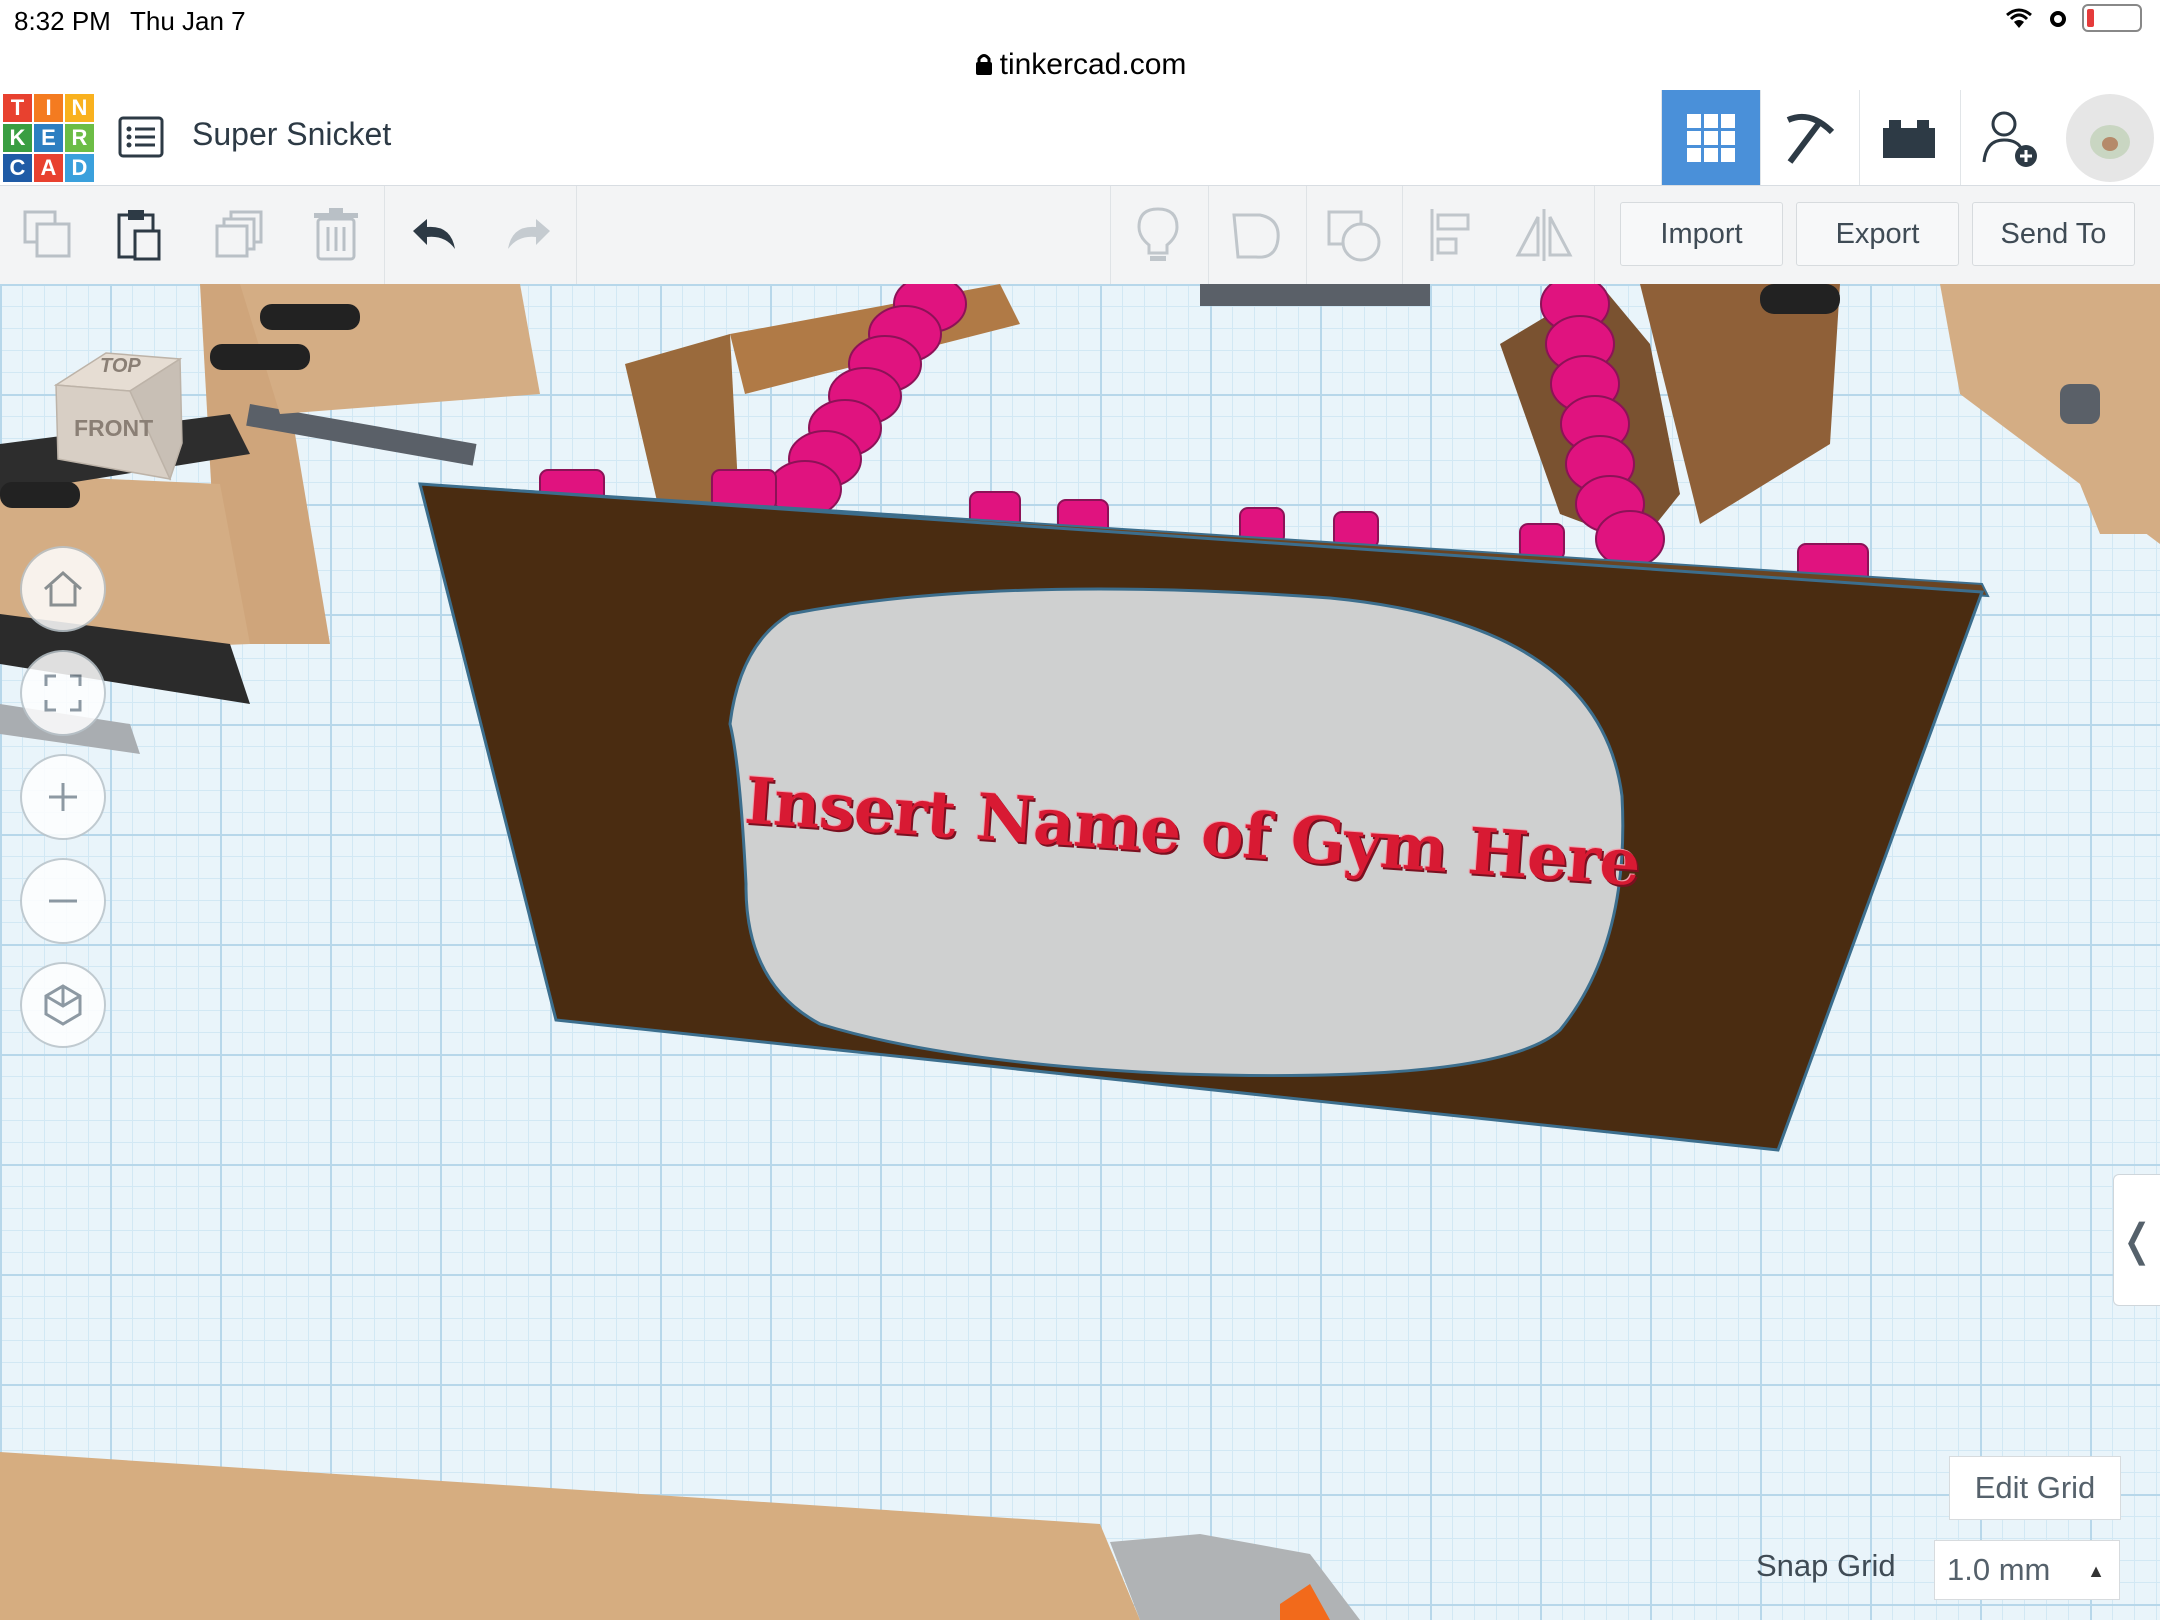 This screenshot has width=2160, height=1620. I want to click on zoom-in-icon, so click(63, 797).